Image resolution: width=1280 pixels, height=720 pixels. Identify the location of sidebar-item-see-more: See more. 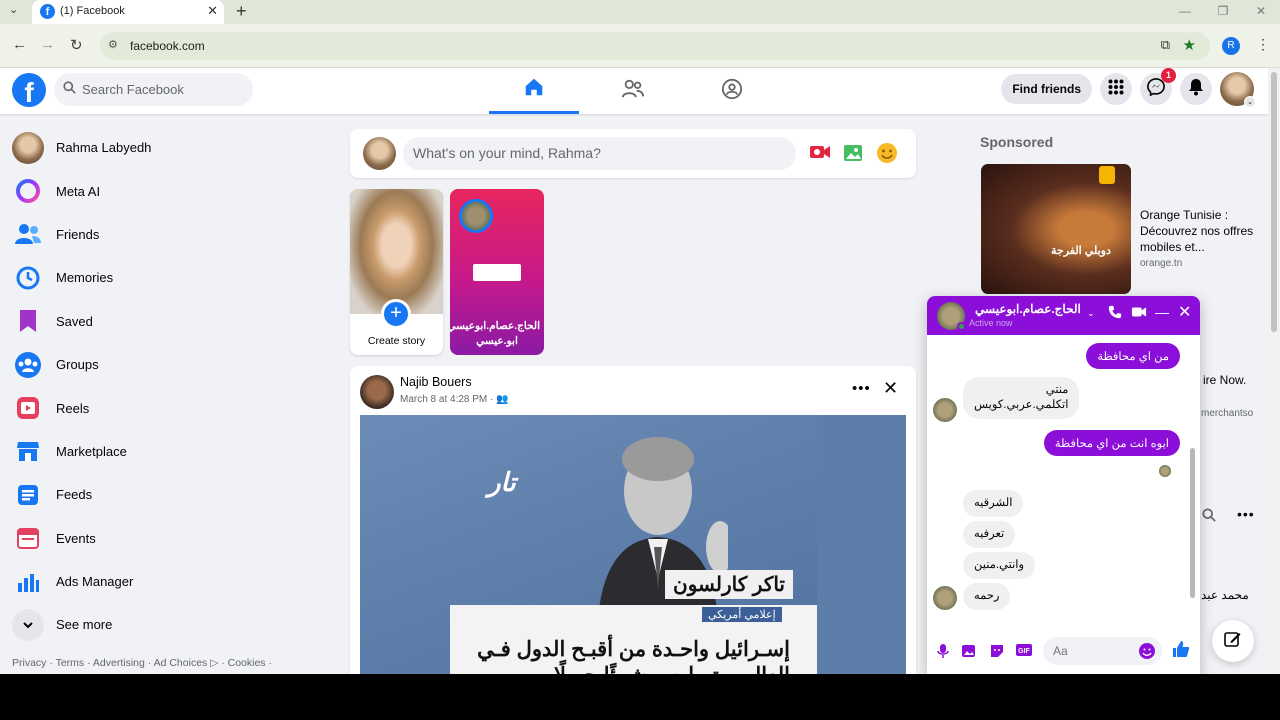
(158, 624).